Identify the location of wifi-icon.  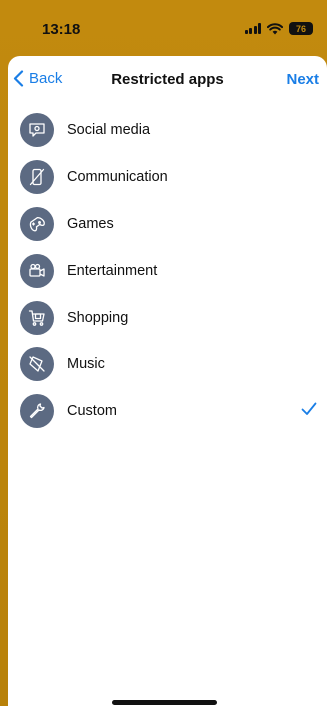
(275, 28).